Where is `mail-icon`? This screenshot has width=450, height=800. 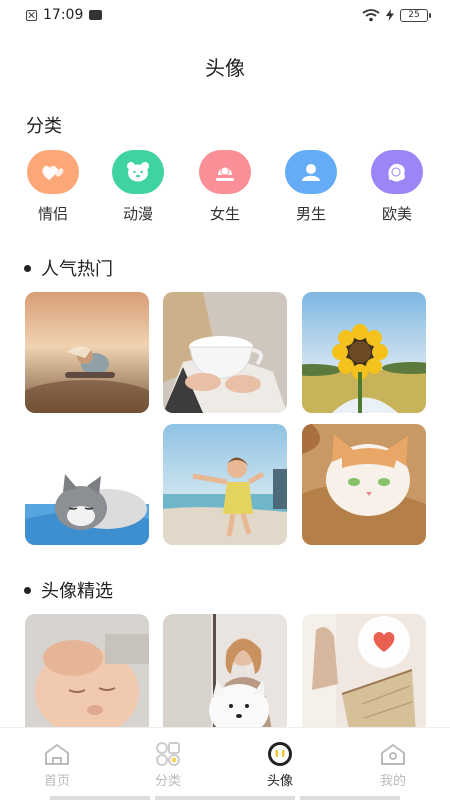
mail-icon is located at coordinates (96, 15).